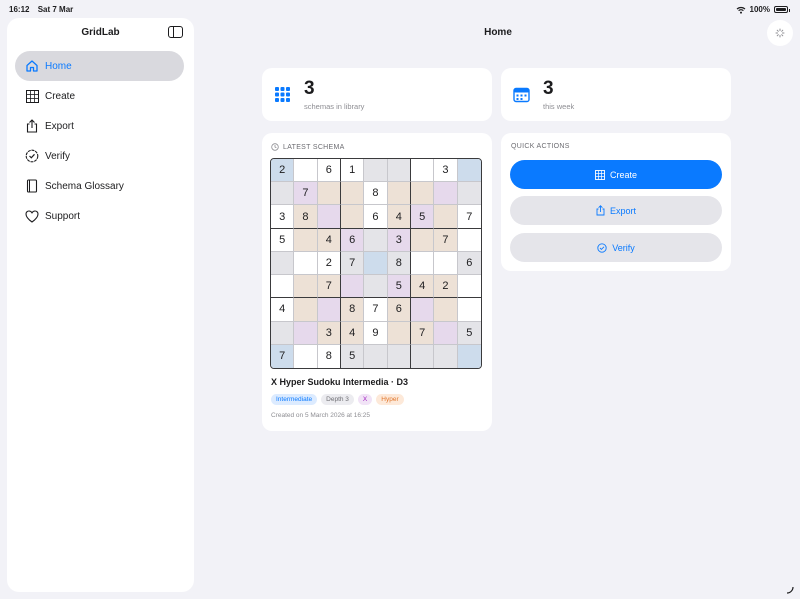 Image resolution: width=800 pixels, height=599 pixels. What do you see at coordinates (400, 9) in the screenshot?
I see `status-bar: 16:12 Sat 7 Mar 100%` at bounding box center [400, 9].